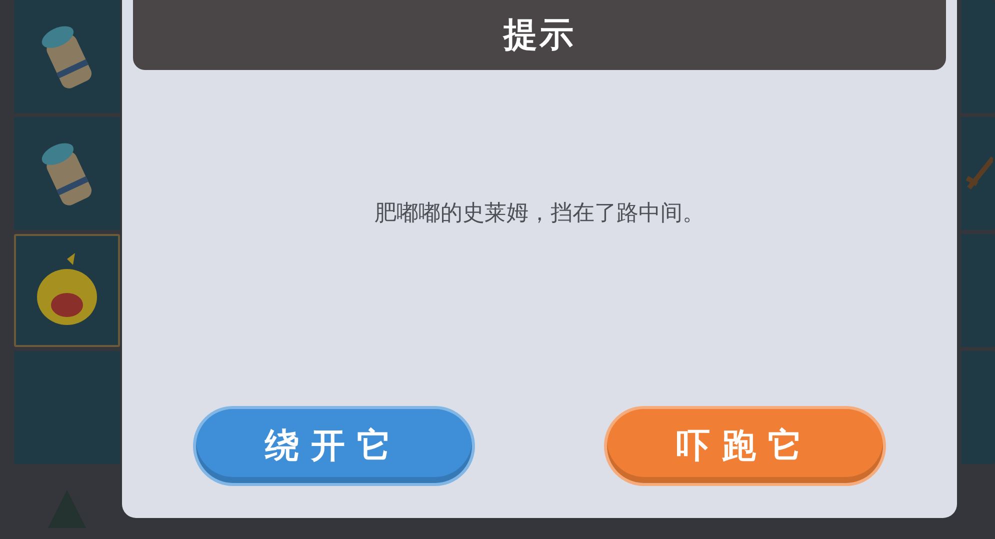 This screenshot has height=539, width=995. What do you see at coordinates (539, 214) in the screenshot?
I see `dialog-message: 肥嘟嘟的史莱姆，挡在了路中间。` at bounding box center [539, 214].